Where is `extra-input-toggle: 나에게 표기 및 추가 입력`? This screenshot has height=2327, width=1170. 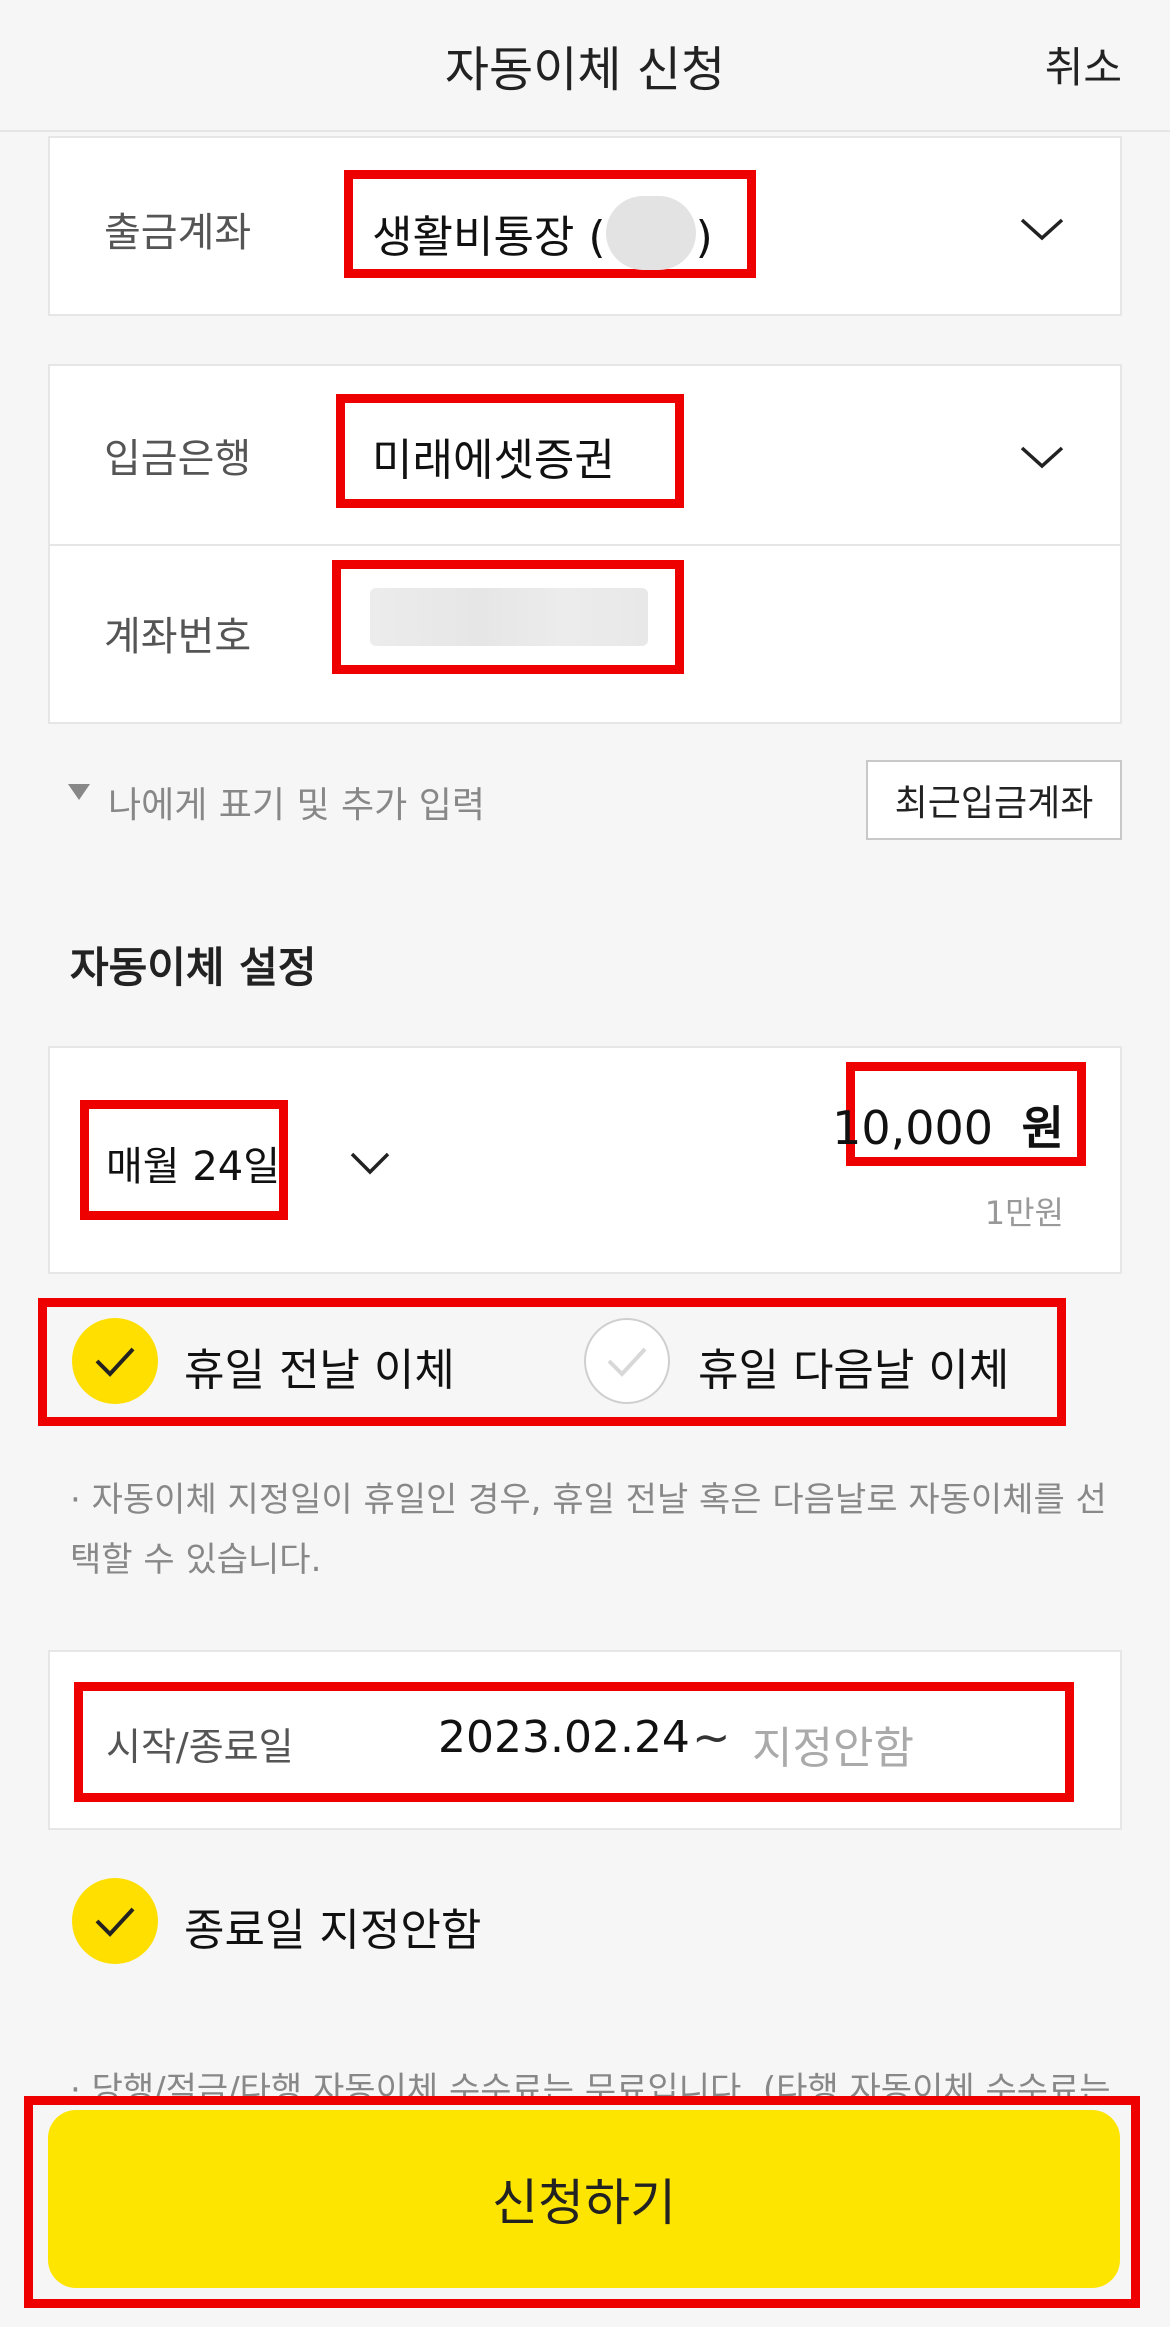 extra-input-toggle: 나에게 표기 및 추가 입력 is located at coordinates (296, 802).